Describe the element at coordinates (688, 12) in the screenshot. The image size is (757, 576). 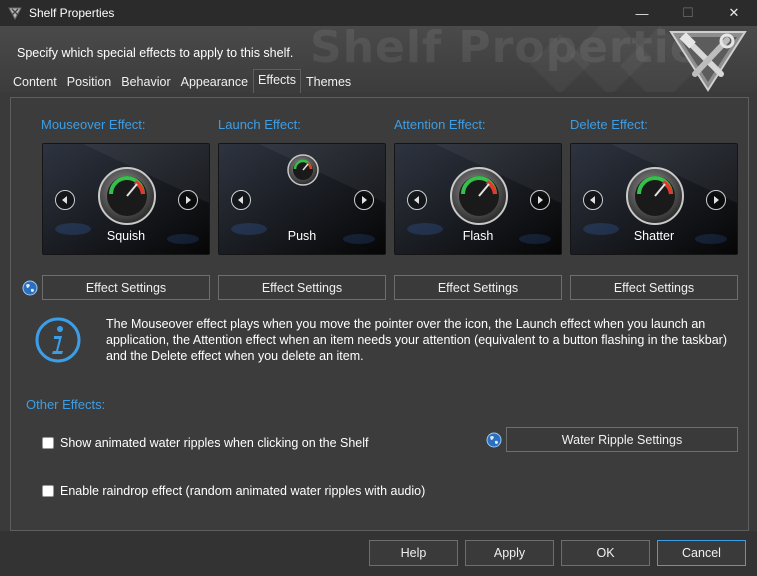
I see `maximize-button: ☐` at that location.